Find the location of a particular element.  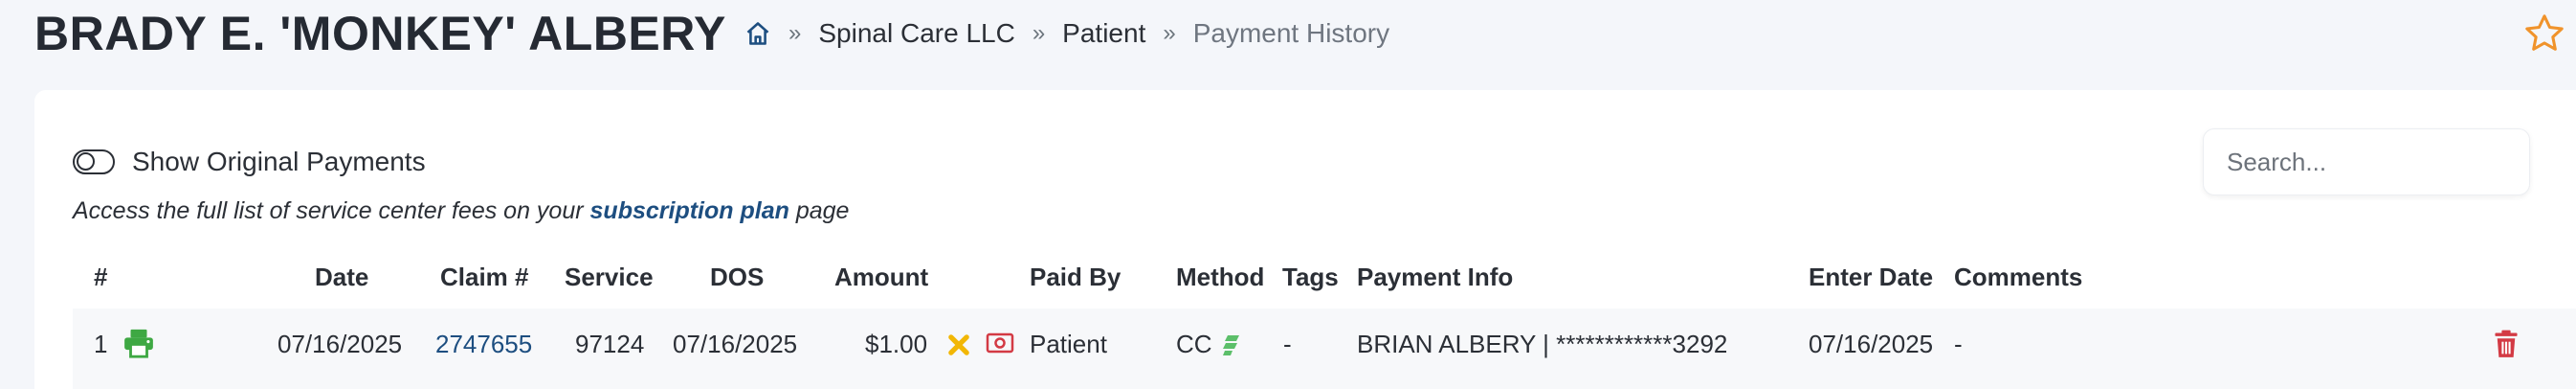

breadcrumb-item-patient: Patient is located at coordinates (1103, 33).